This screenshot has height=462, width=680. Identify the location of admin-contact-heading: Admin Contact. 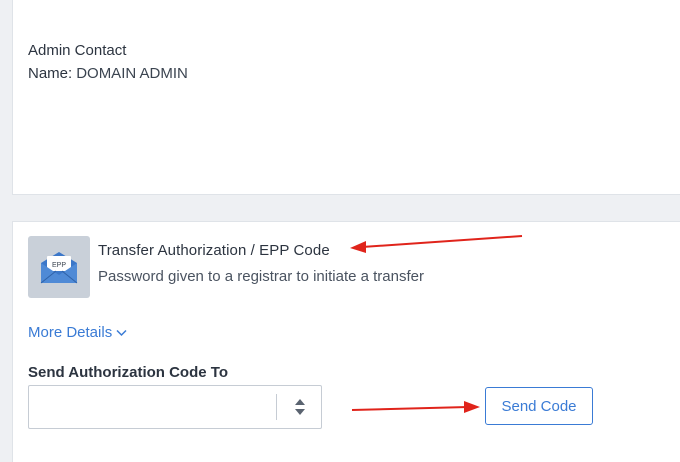
(77, 50).